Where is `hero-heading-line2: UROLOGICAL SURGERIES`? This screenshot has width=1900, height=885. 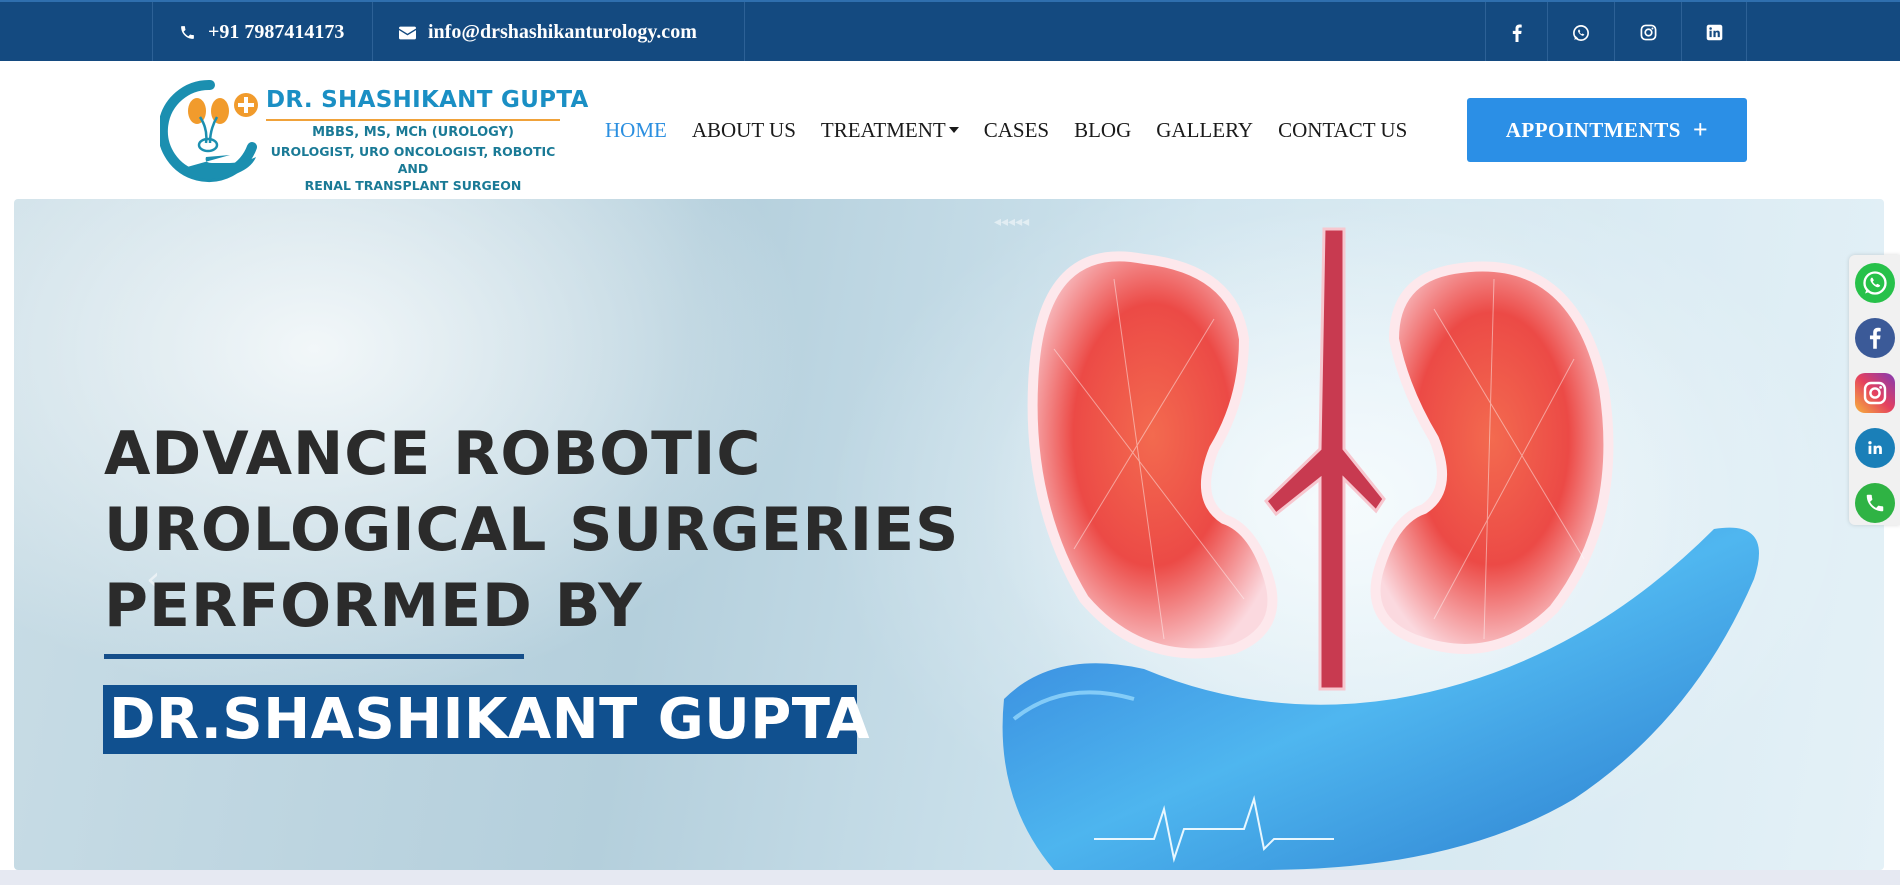
hero-heading-line2: UROLOGICAL SURGERIES is located at coordinates (532, 530).